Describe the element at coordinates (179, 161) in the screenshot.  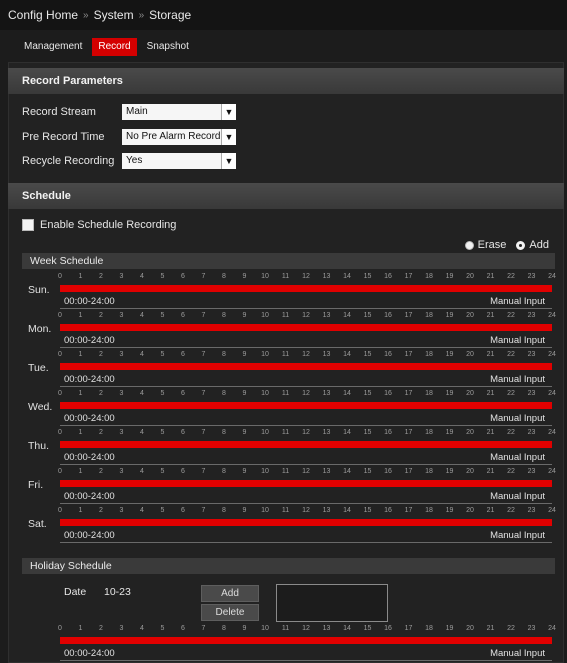
I see `recycle-recording-select: Yes ▼` at that location.